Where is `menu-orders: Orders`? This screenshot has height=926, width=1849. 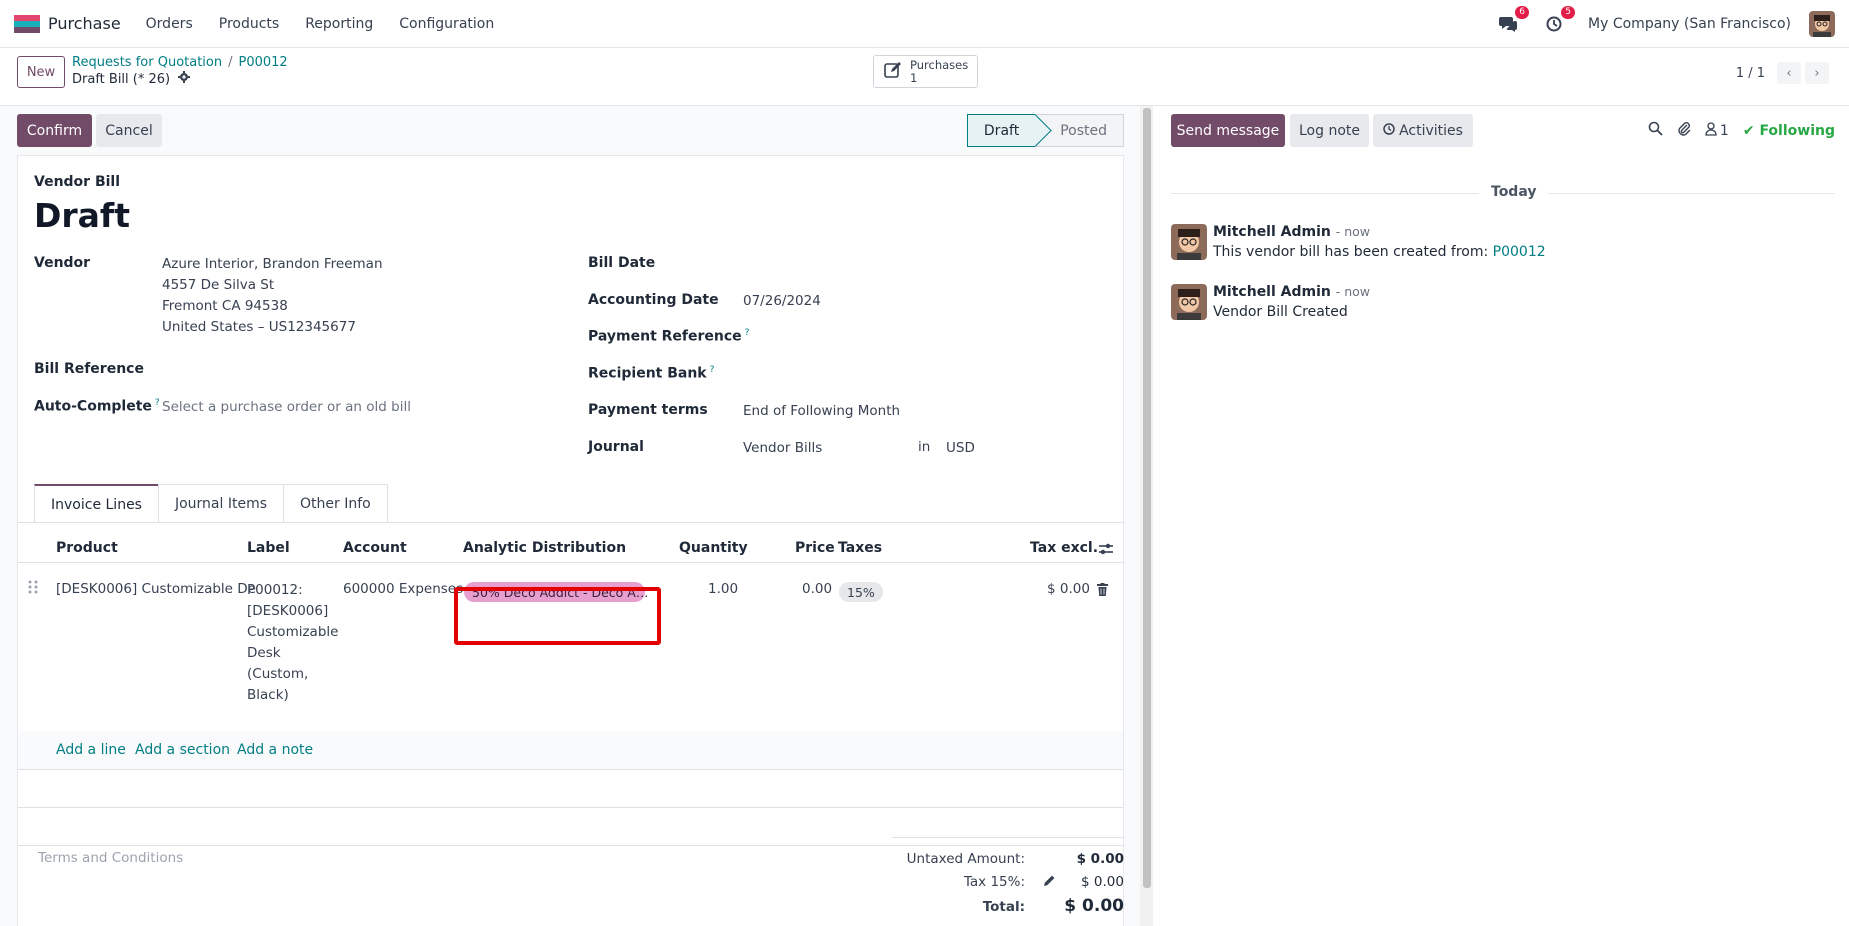 menu-orders: Orders is located at coordinates (169, 24).